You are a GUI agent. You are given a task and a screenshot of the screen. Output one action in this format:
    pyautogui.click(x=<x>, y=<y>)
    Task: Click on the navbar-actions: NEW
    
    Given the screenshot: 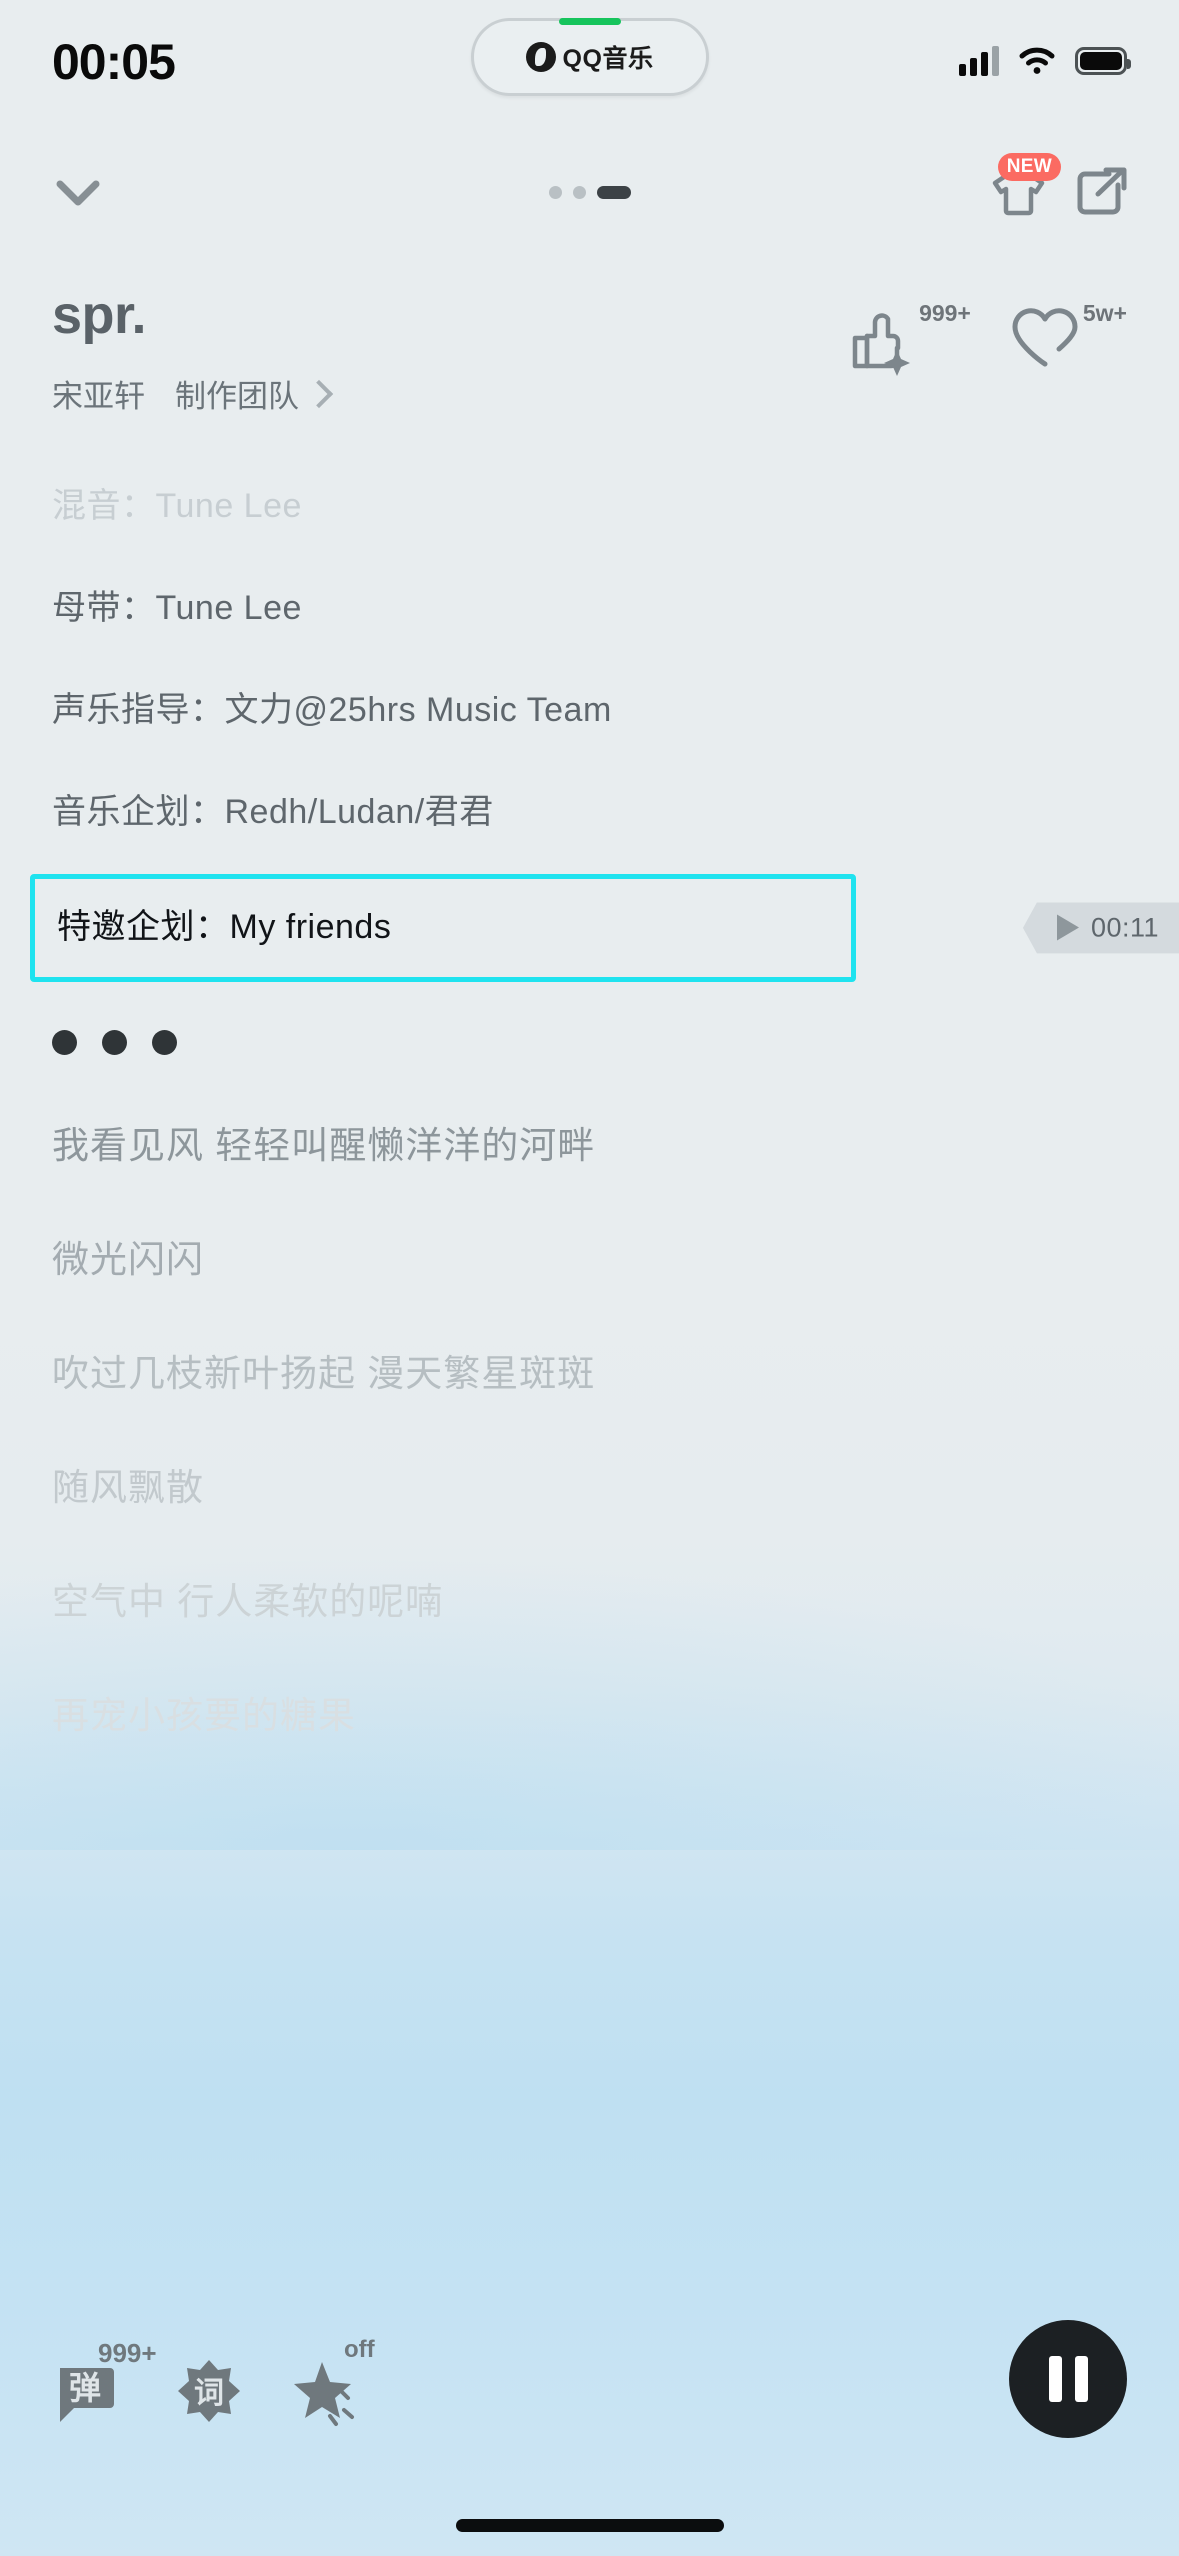 What is the action you would take?
    pyautogui.click(x=1060, y=188)
    